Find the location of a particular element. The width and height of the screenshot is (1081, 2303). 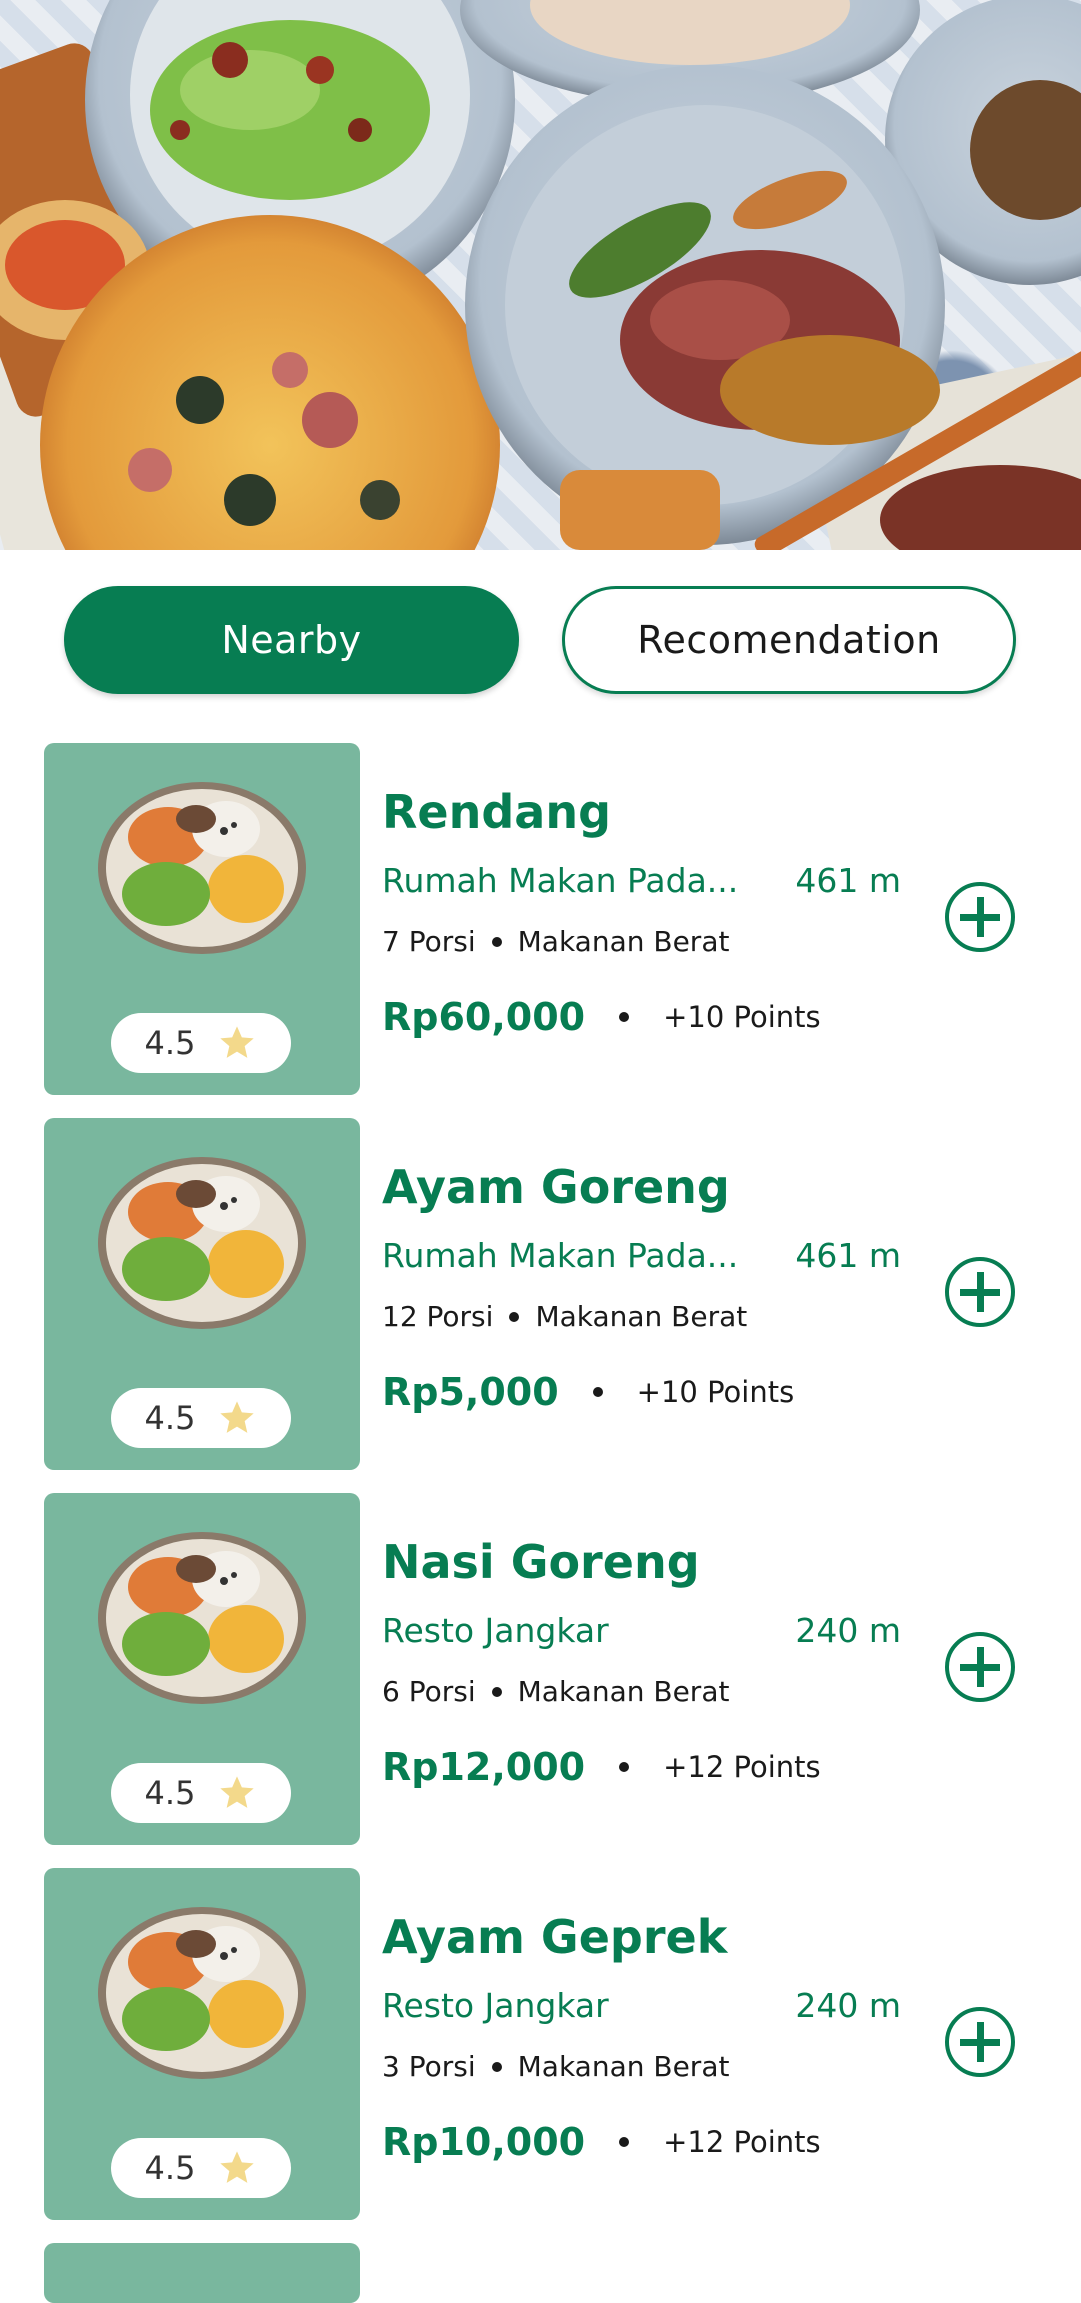

item-name: Ayam Geprek is located at coordinates (555, 1937).